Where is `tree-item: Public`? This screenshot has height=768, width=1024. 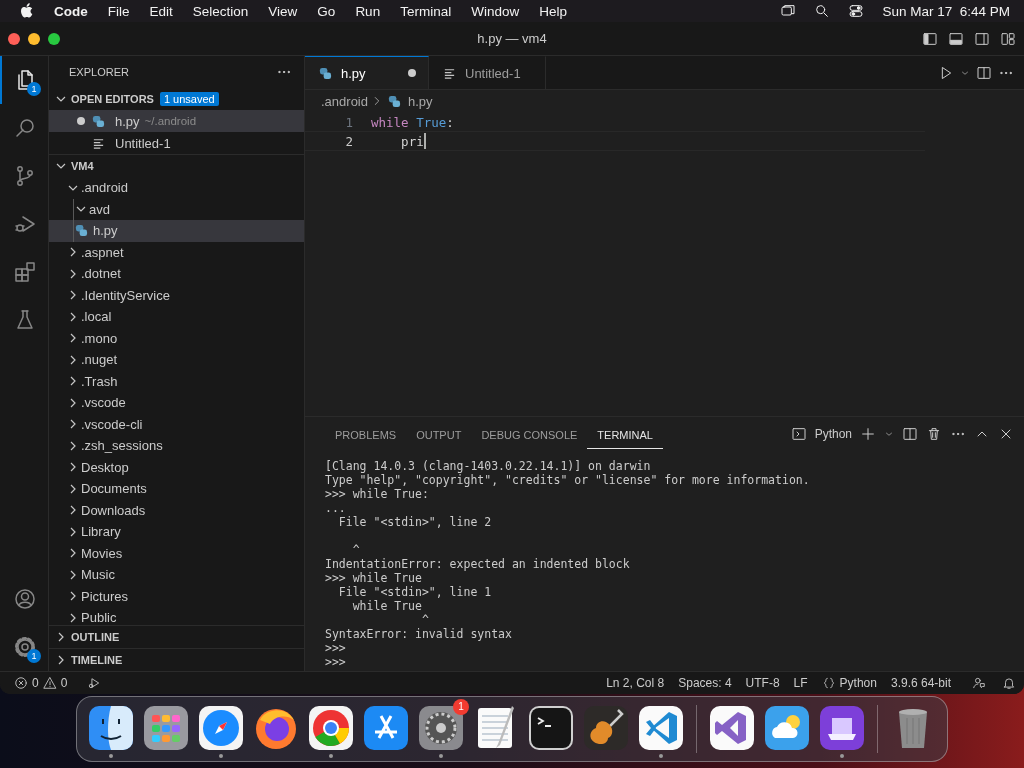 tree-item: Public is located at coordinates (176, 618).